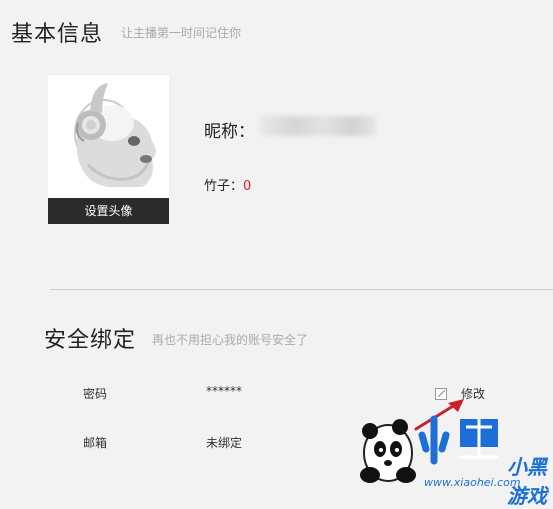  I want to click on bamboo-row: 竹子：0, so click(227, 184).